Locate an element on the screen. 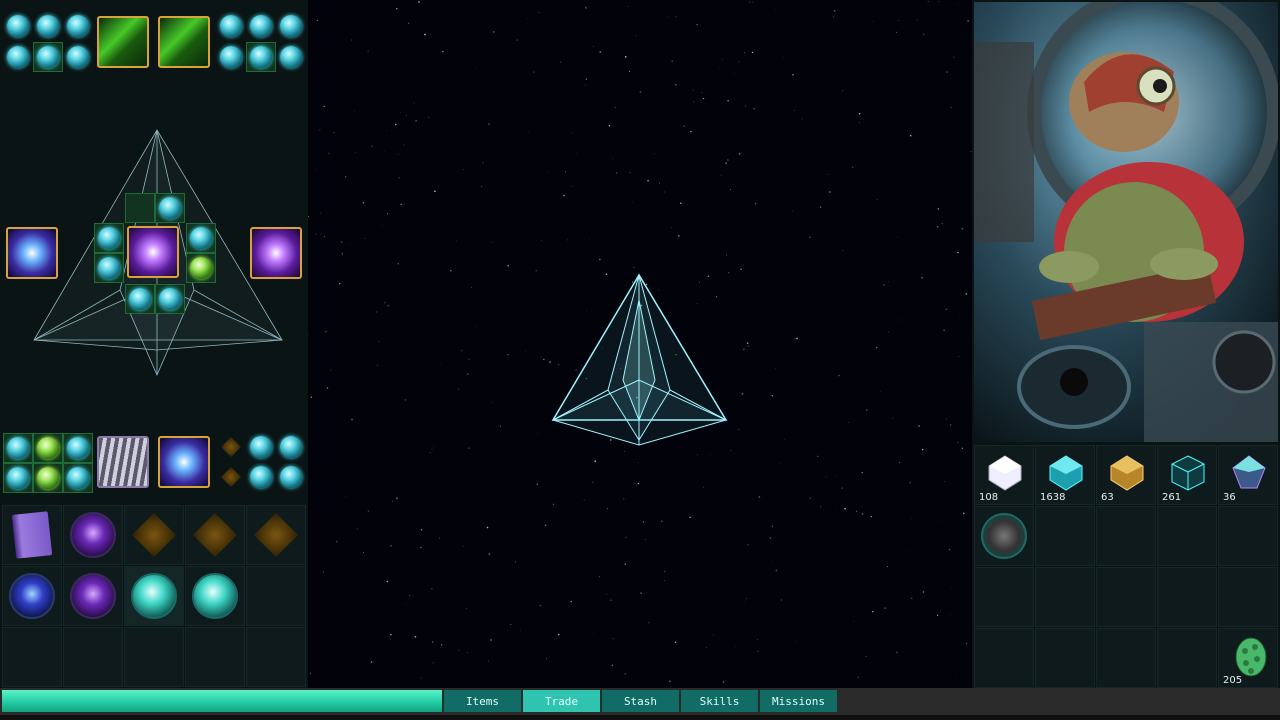 This screenshot has height=720, width=1280. resource-slot: 63 is located at coordinates (1126, 475).